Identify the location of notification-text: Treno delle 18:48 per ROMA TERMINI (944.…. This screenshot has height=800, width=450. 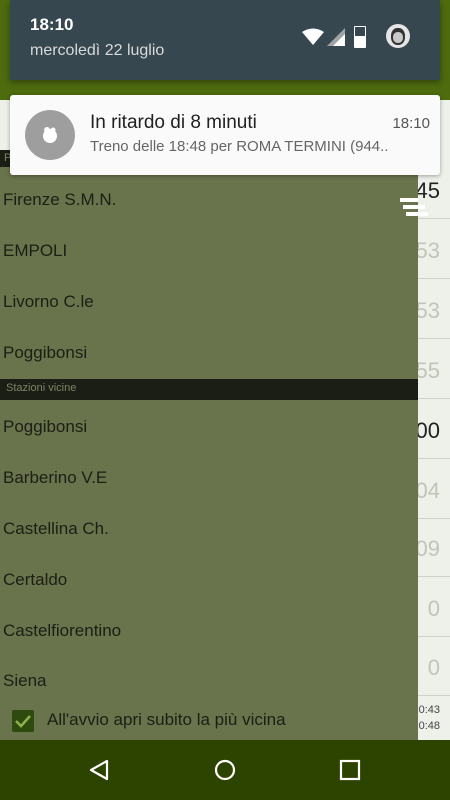
(239, 146).